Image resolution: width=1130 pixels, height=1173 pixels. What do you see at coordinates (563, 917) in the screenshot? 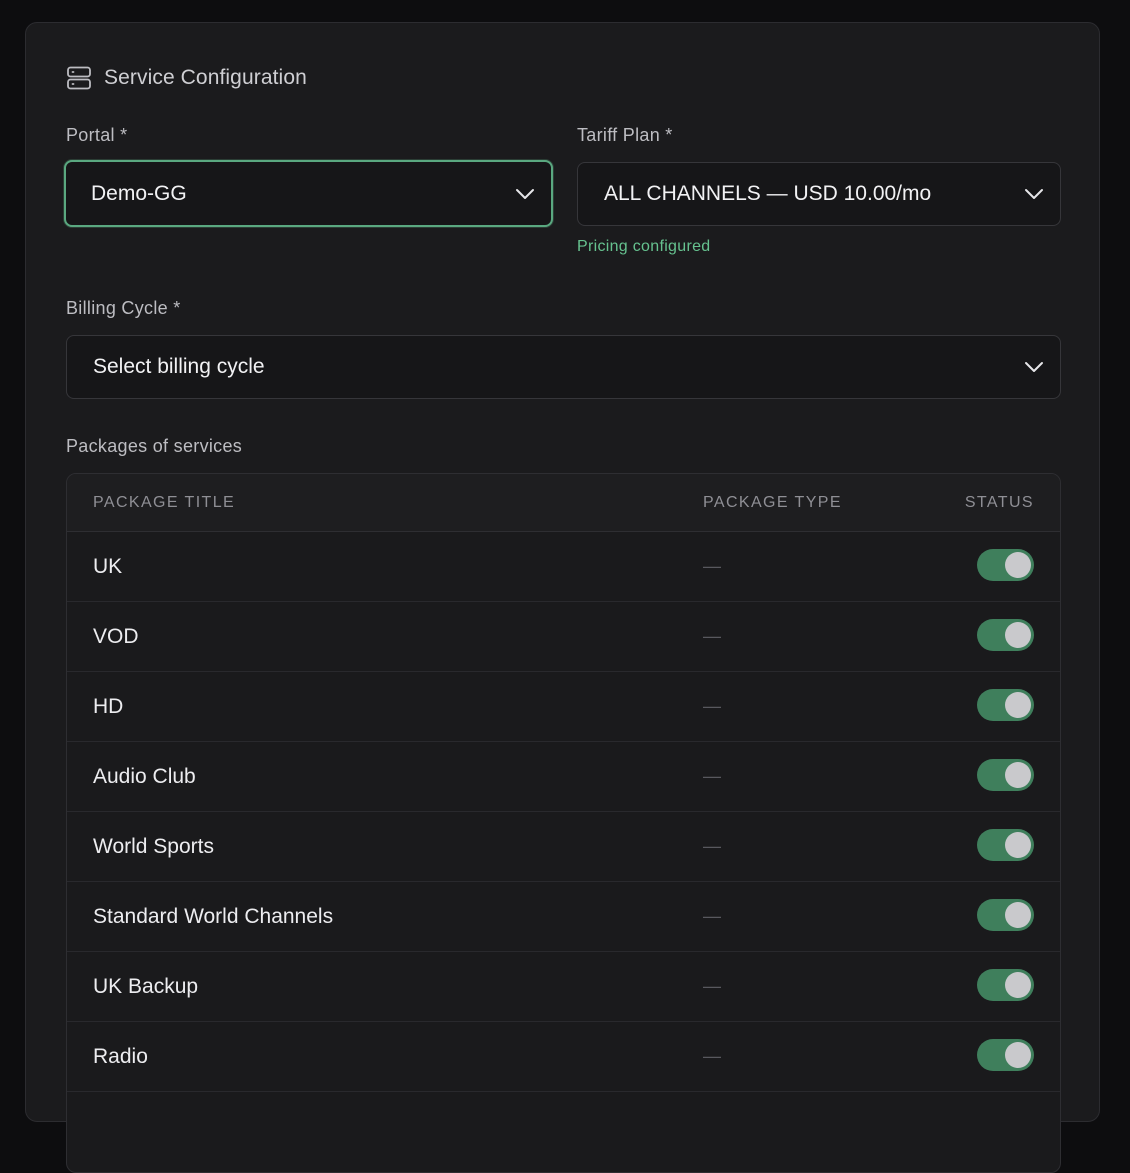
I see `table-row: Standard World Channels —` at bounding box center [563, 917].